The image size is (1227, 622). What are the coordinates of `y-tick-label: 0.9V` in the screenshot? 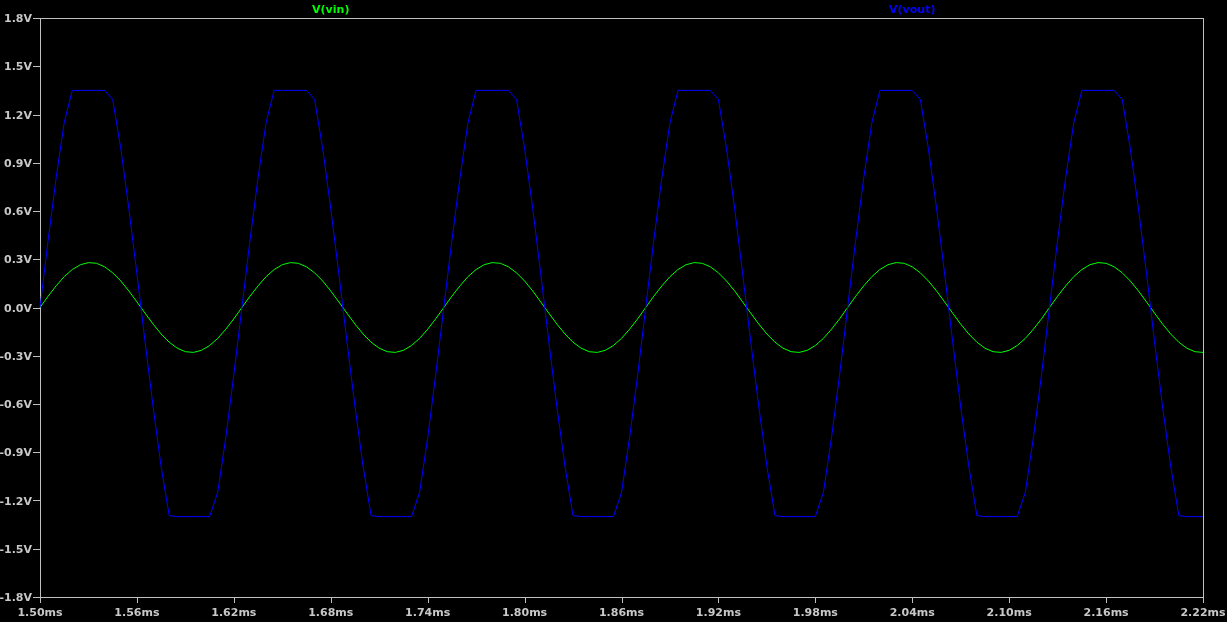 It's located at (18, 163).